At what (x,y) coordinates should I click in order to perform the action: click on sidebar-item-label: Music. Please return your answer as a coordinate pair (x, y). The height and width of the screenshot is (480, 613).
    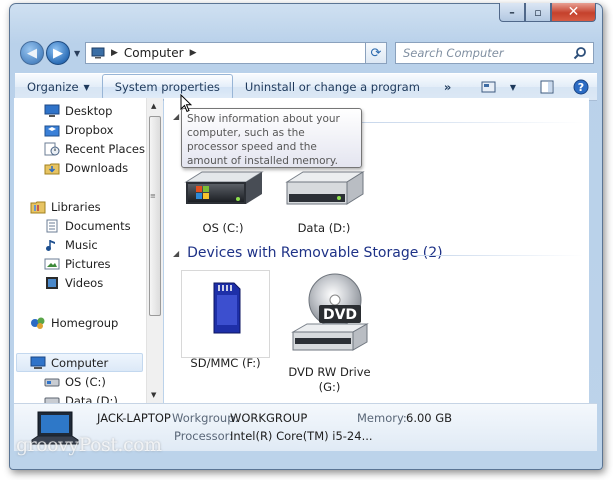
    Looking at the image, I should click on (81, 244).